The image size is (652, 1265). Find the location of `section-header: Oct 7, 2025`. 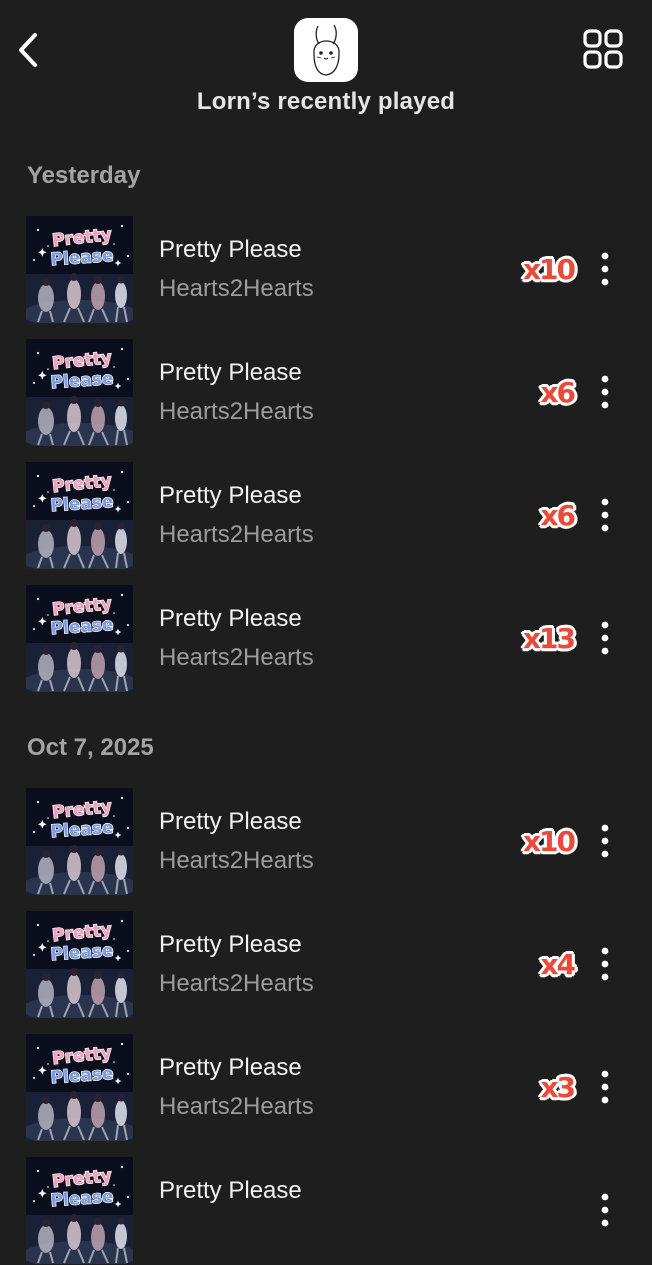

section-header: Oct 7, 2025 is located at coordinates (90, 747).